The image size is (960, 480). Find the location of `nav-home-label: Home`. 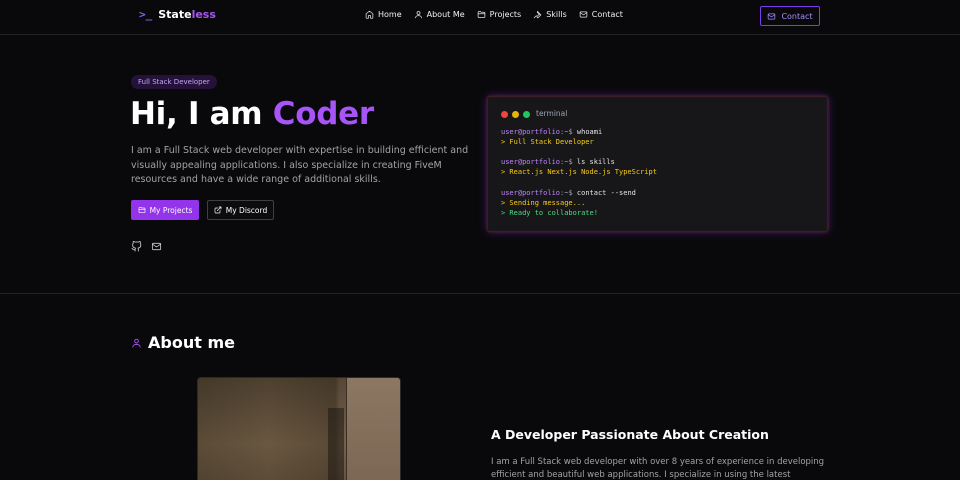

nav-home-label: Home is located at coordinates (390, 14).